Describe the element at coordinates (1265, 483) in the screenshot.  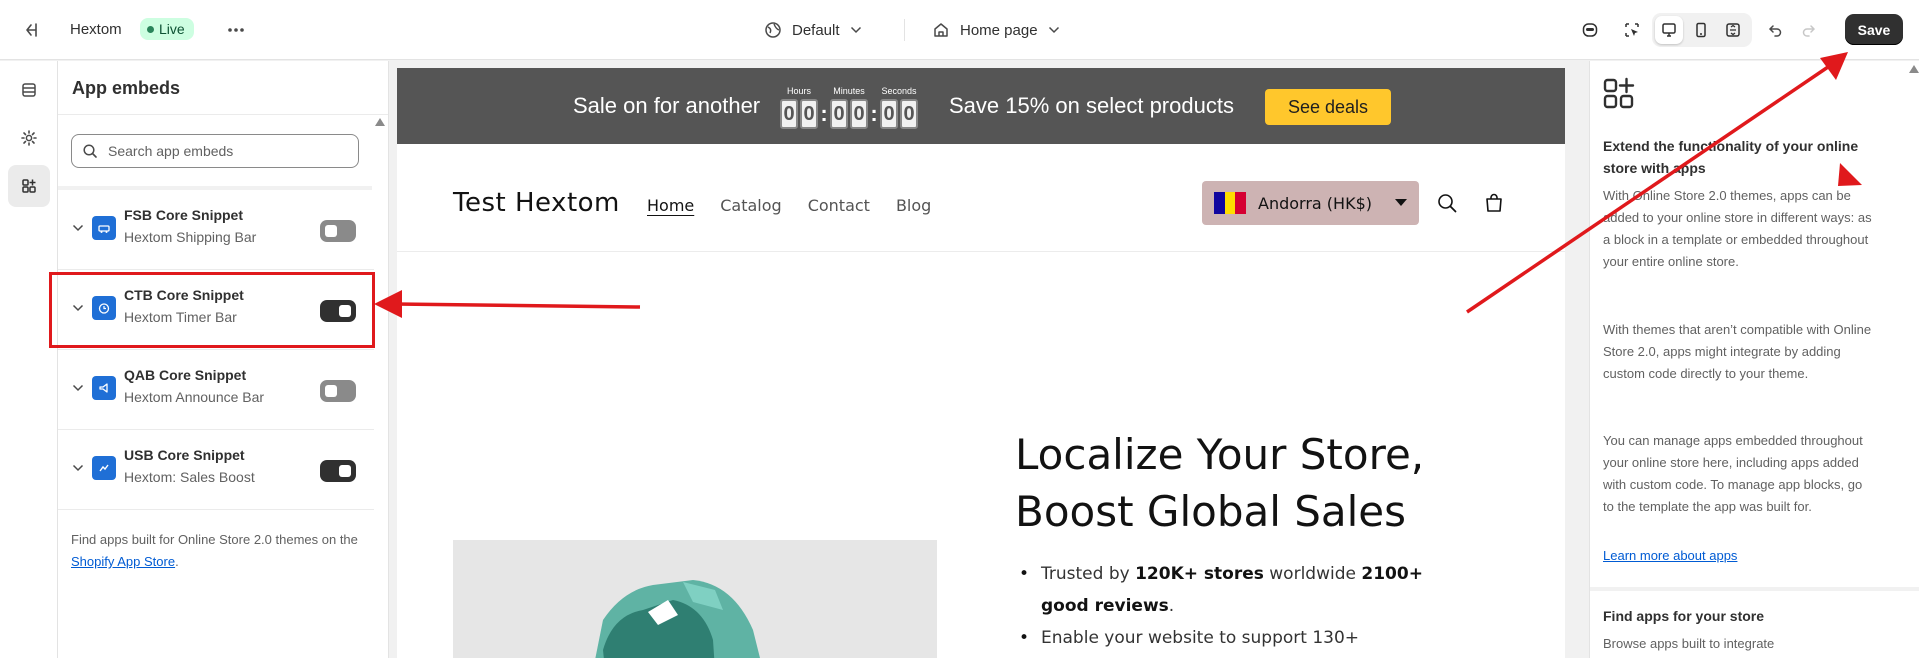
I see `hero-title: Localize Your Store, Boost Global Sales` at that location.